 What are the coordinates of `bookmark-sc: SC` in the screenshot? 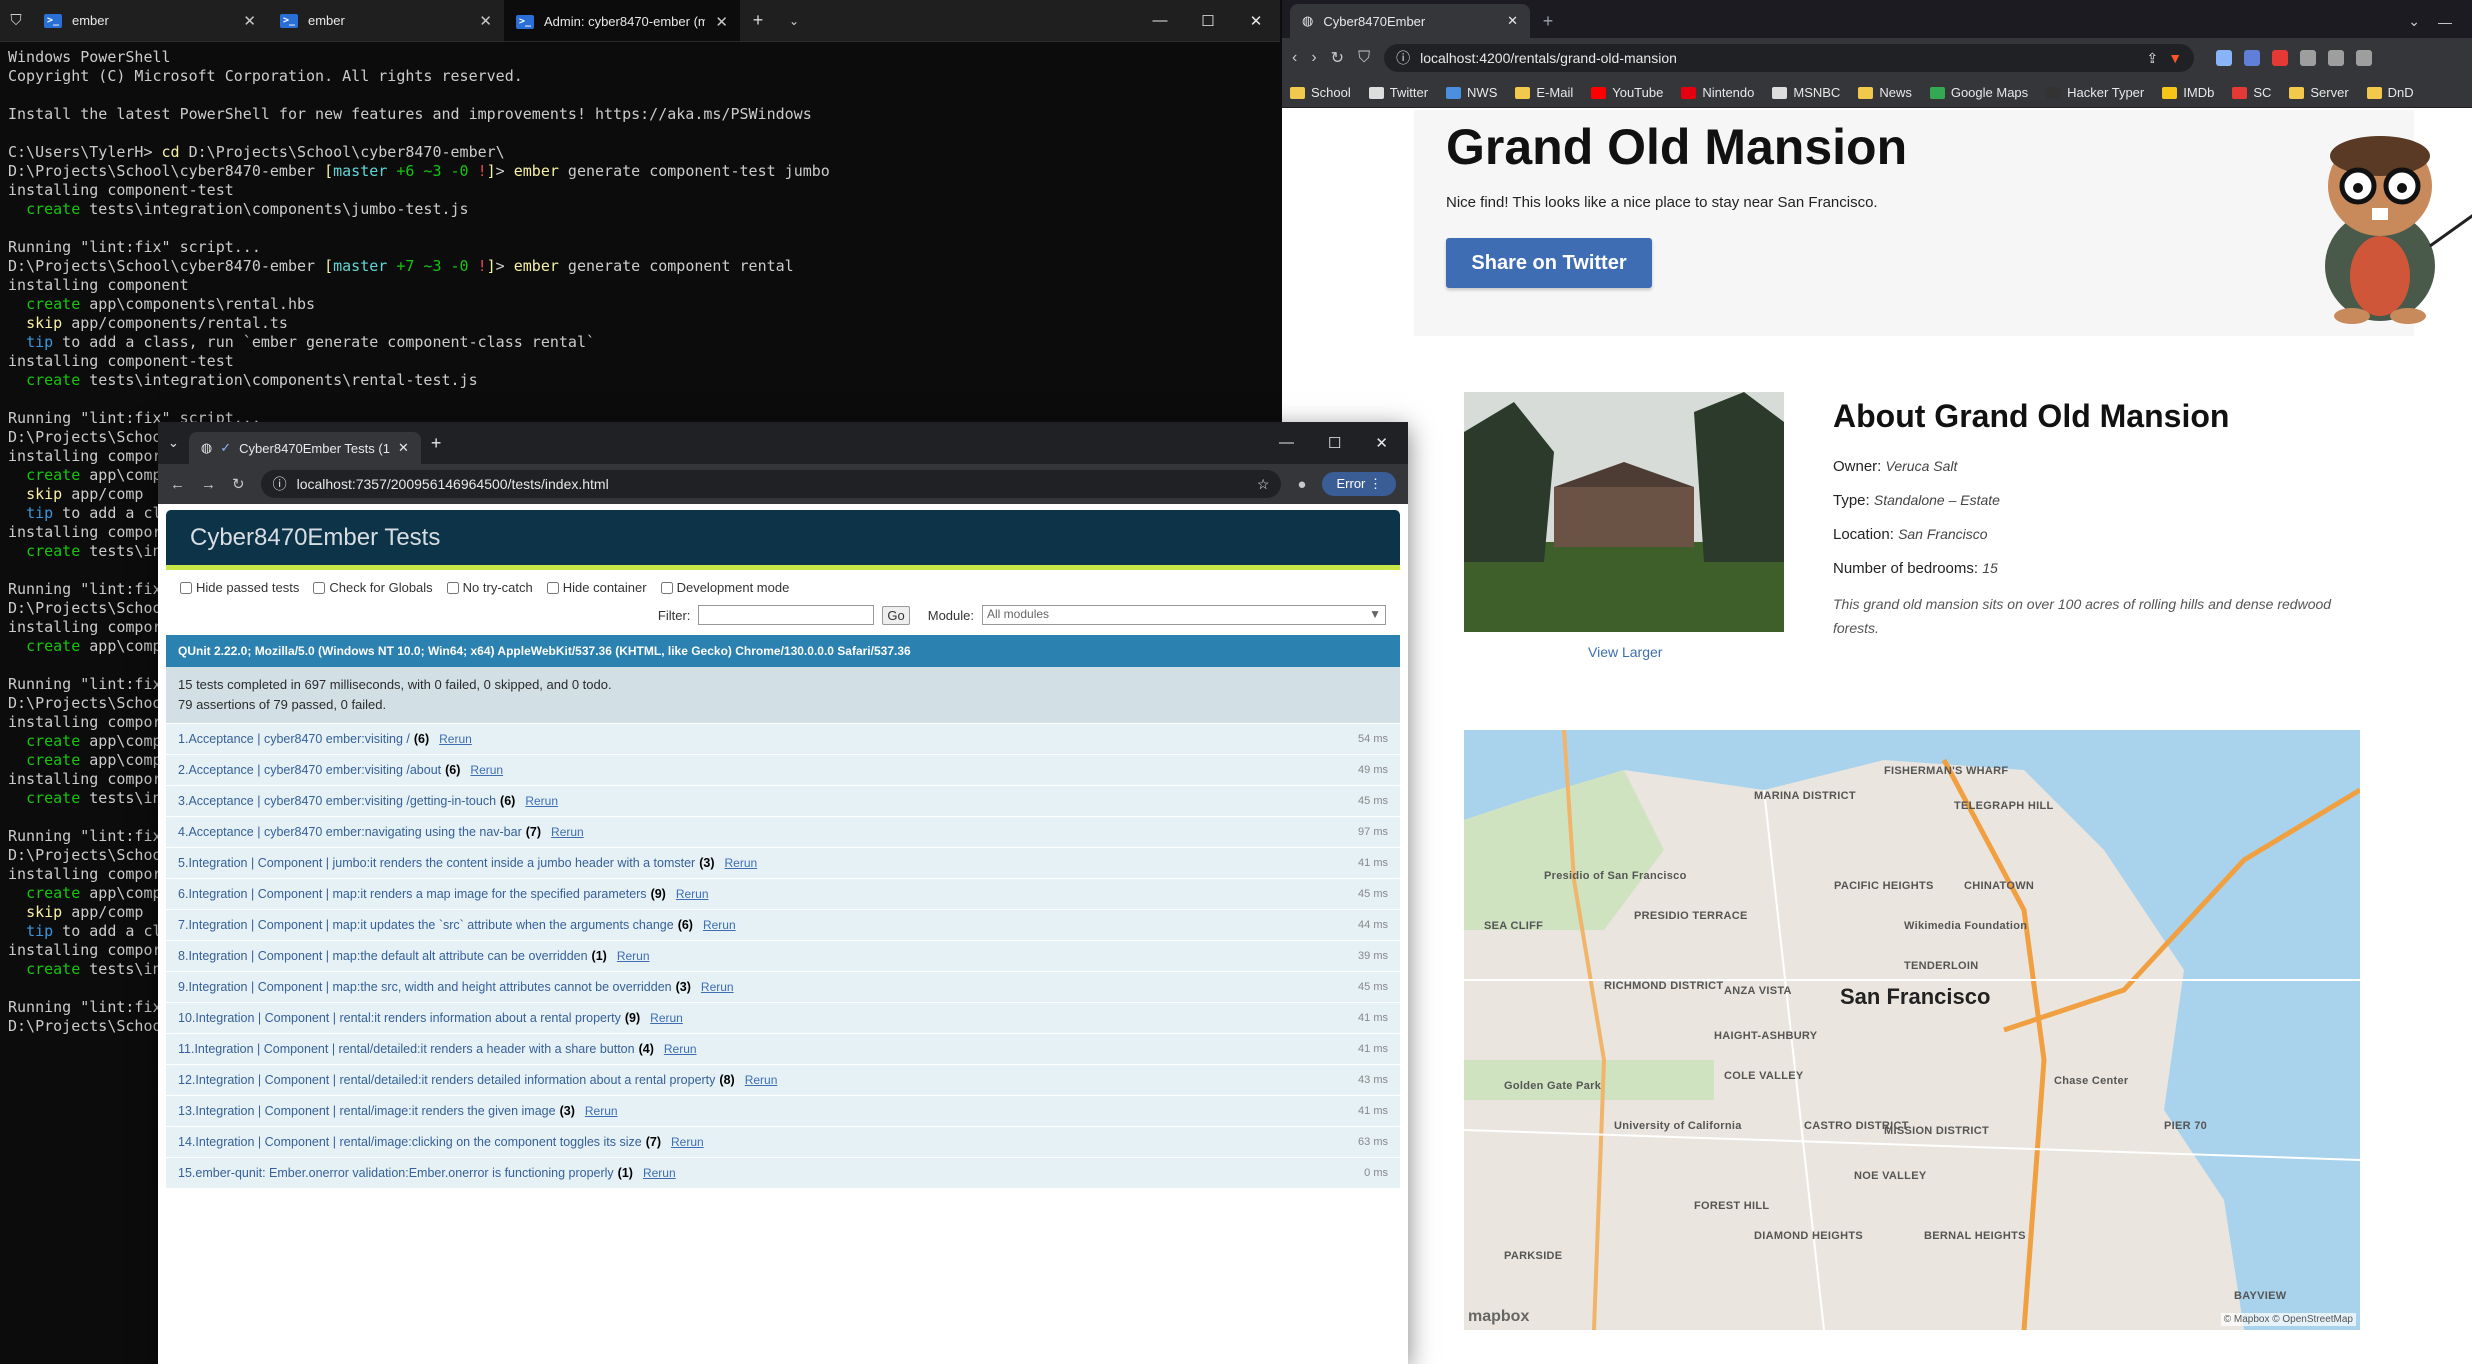 It's located at (2251, 92).